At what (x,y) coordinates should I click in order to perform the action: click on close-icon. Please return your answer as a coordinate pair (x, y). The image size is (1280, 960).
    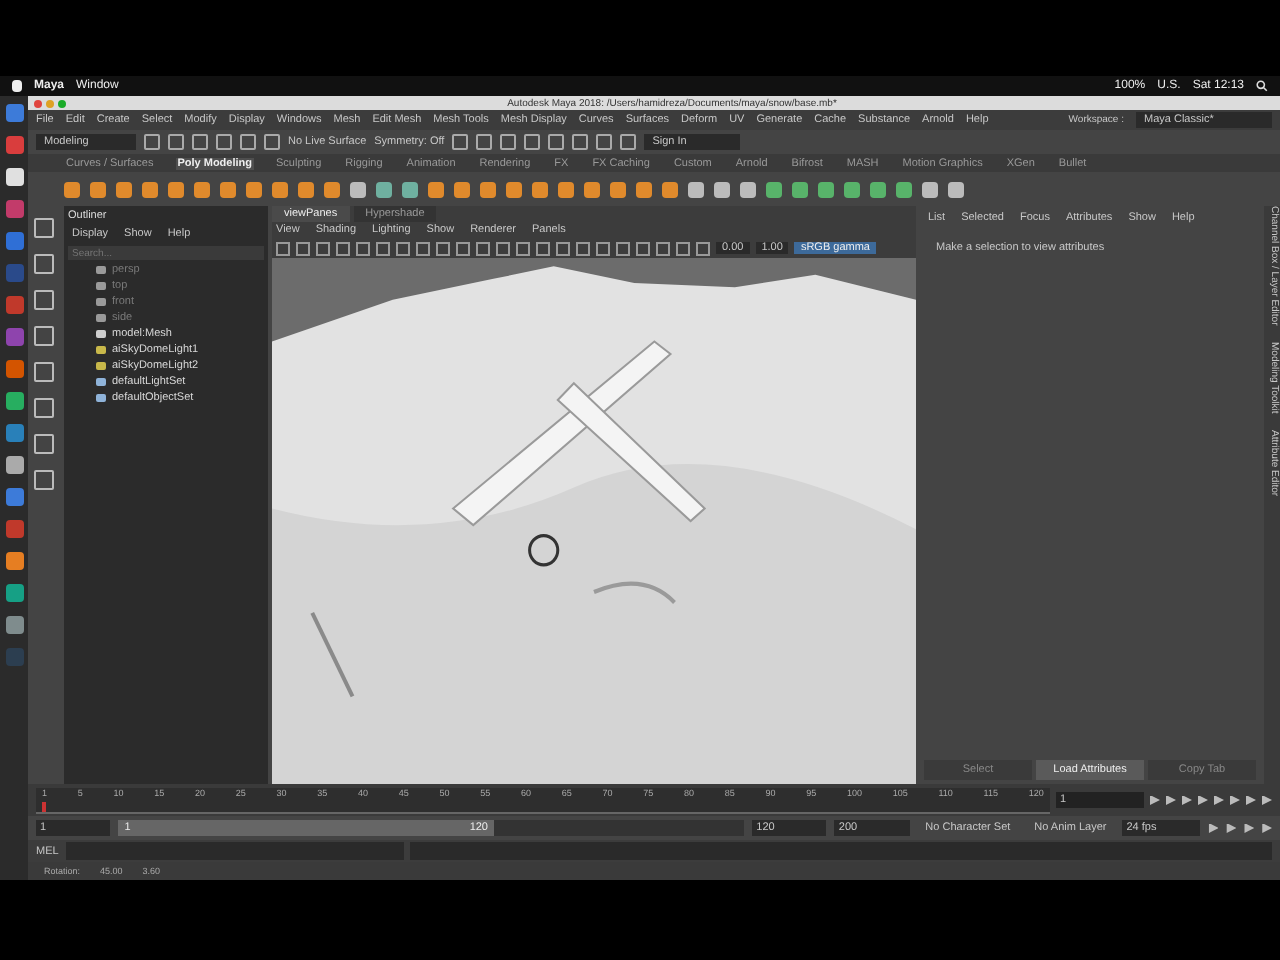
    Looking at the image, I should click on (38, 103).